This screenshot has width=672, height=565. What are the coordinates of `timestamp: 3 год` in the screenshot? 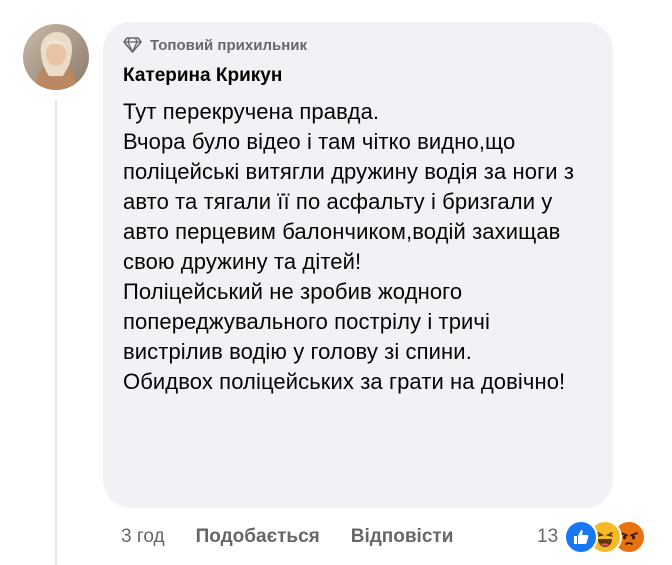 It's located at (143, 537).